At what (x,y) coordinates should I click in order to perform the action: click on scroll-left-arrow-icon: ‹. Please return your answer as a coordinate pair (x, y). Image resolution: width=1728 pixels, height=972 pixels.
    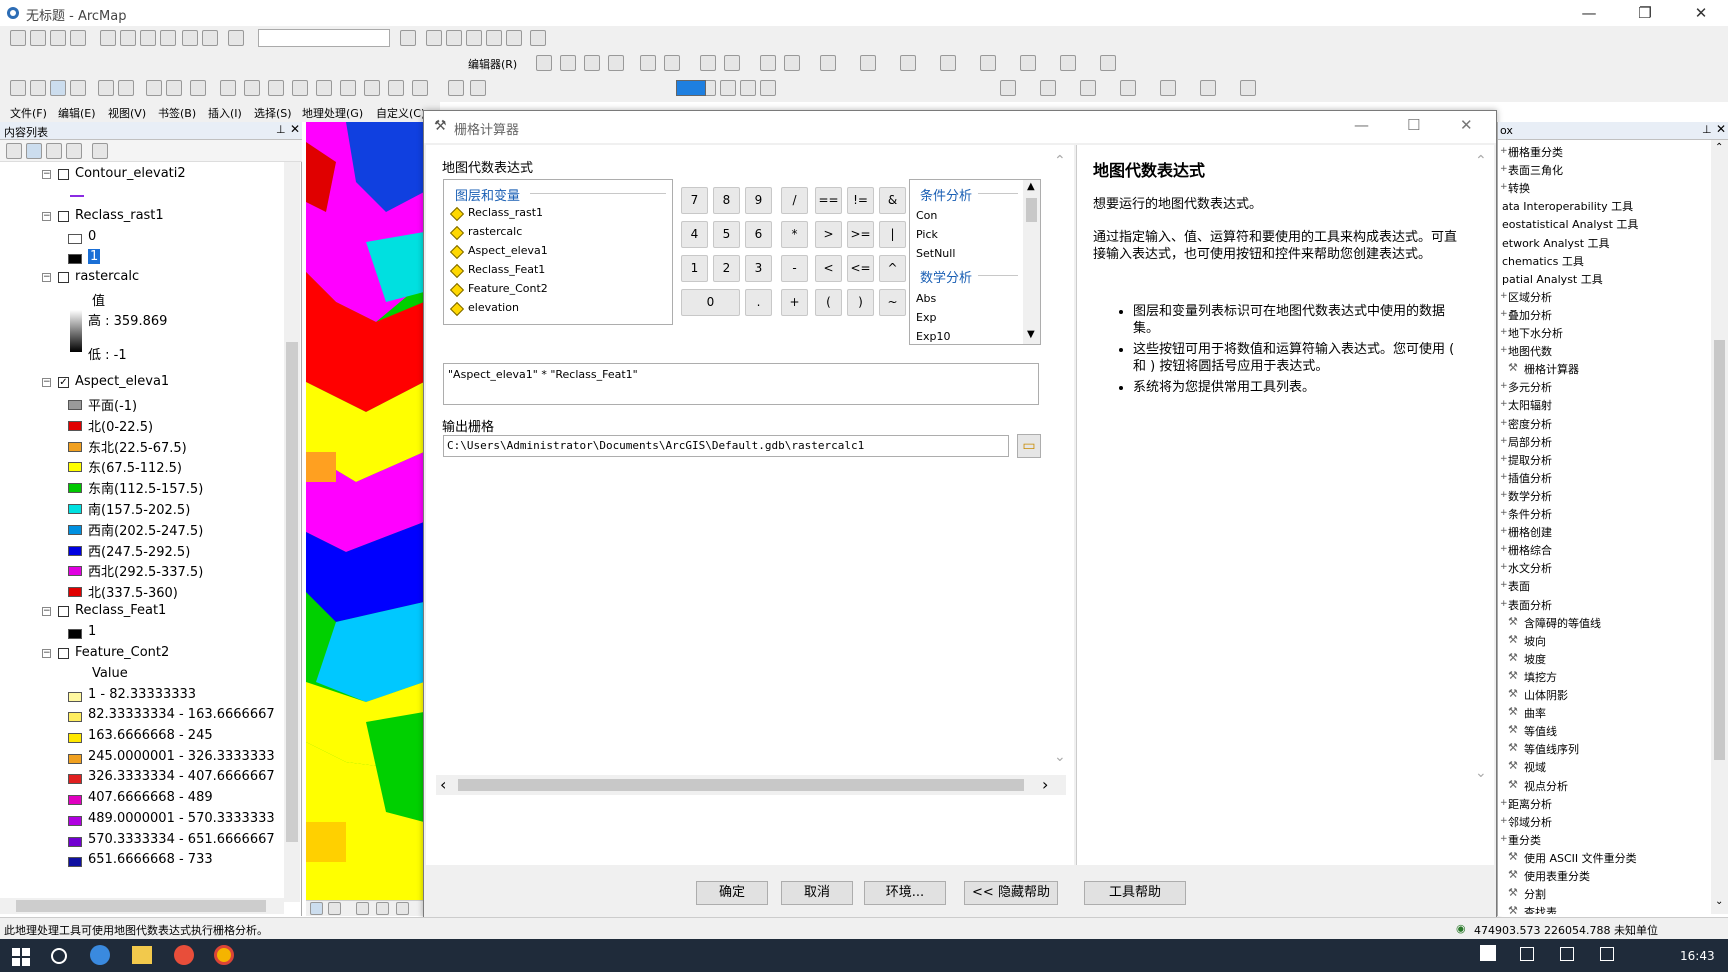
    Looking at the image, I should click on (443, 784).